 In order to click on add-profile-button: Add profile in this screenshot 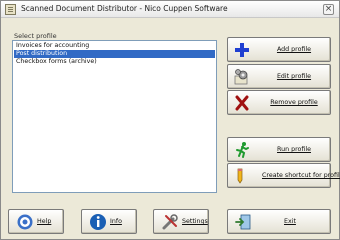, I will do `click(279, 49)`.